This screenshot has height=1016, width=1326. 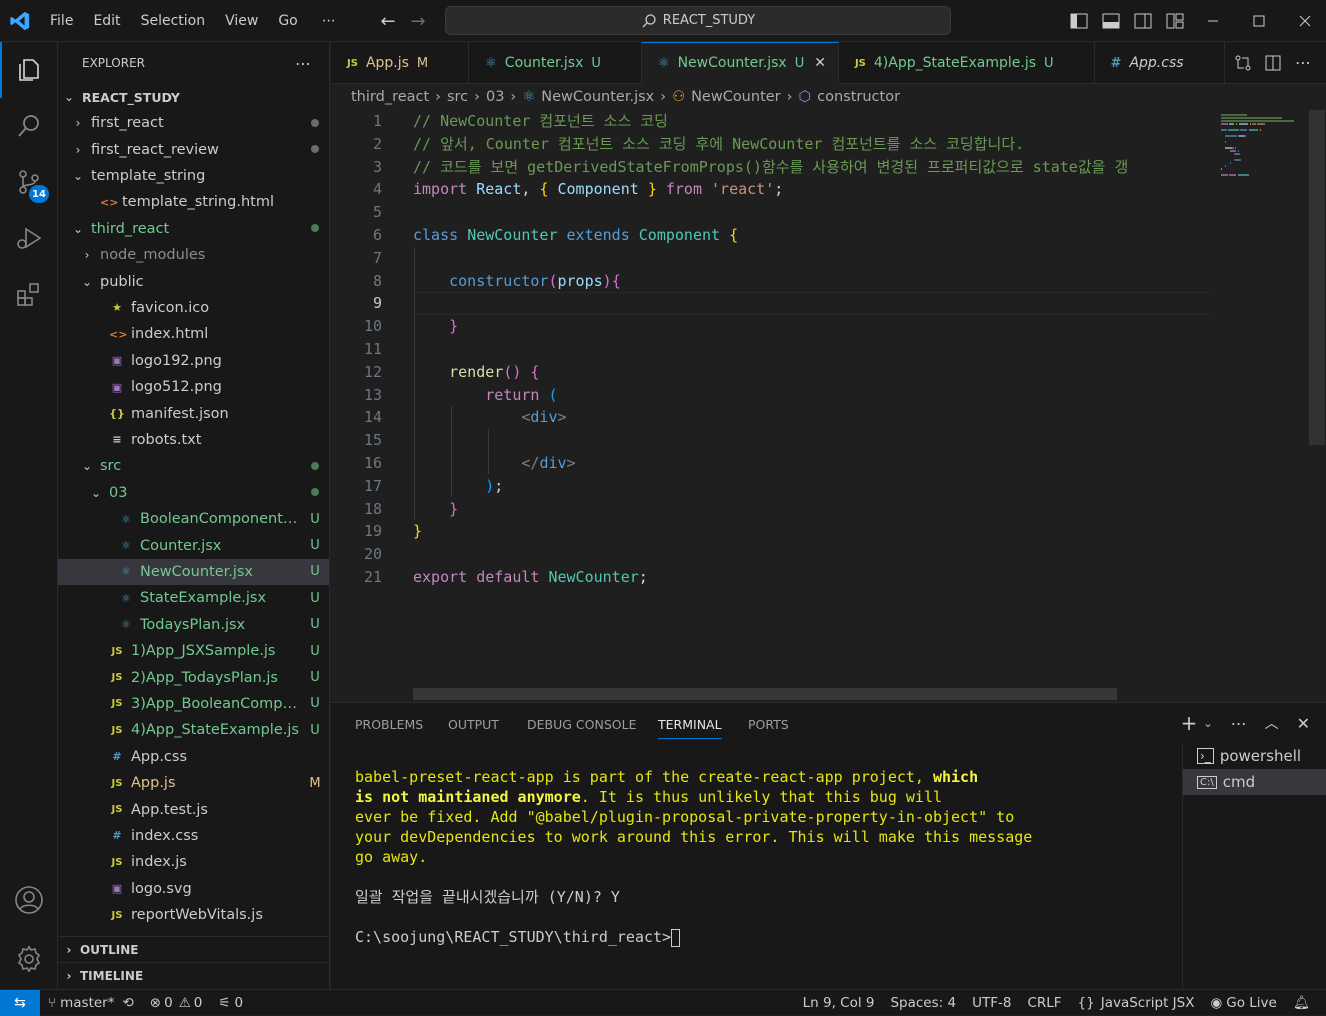 What do you see at coordinates (193, 783) in the screenshot?
I see `tree-item: JS App.js M` at bounding box center [193, 783].